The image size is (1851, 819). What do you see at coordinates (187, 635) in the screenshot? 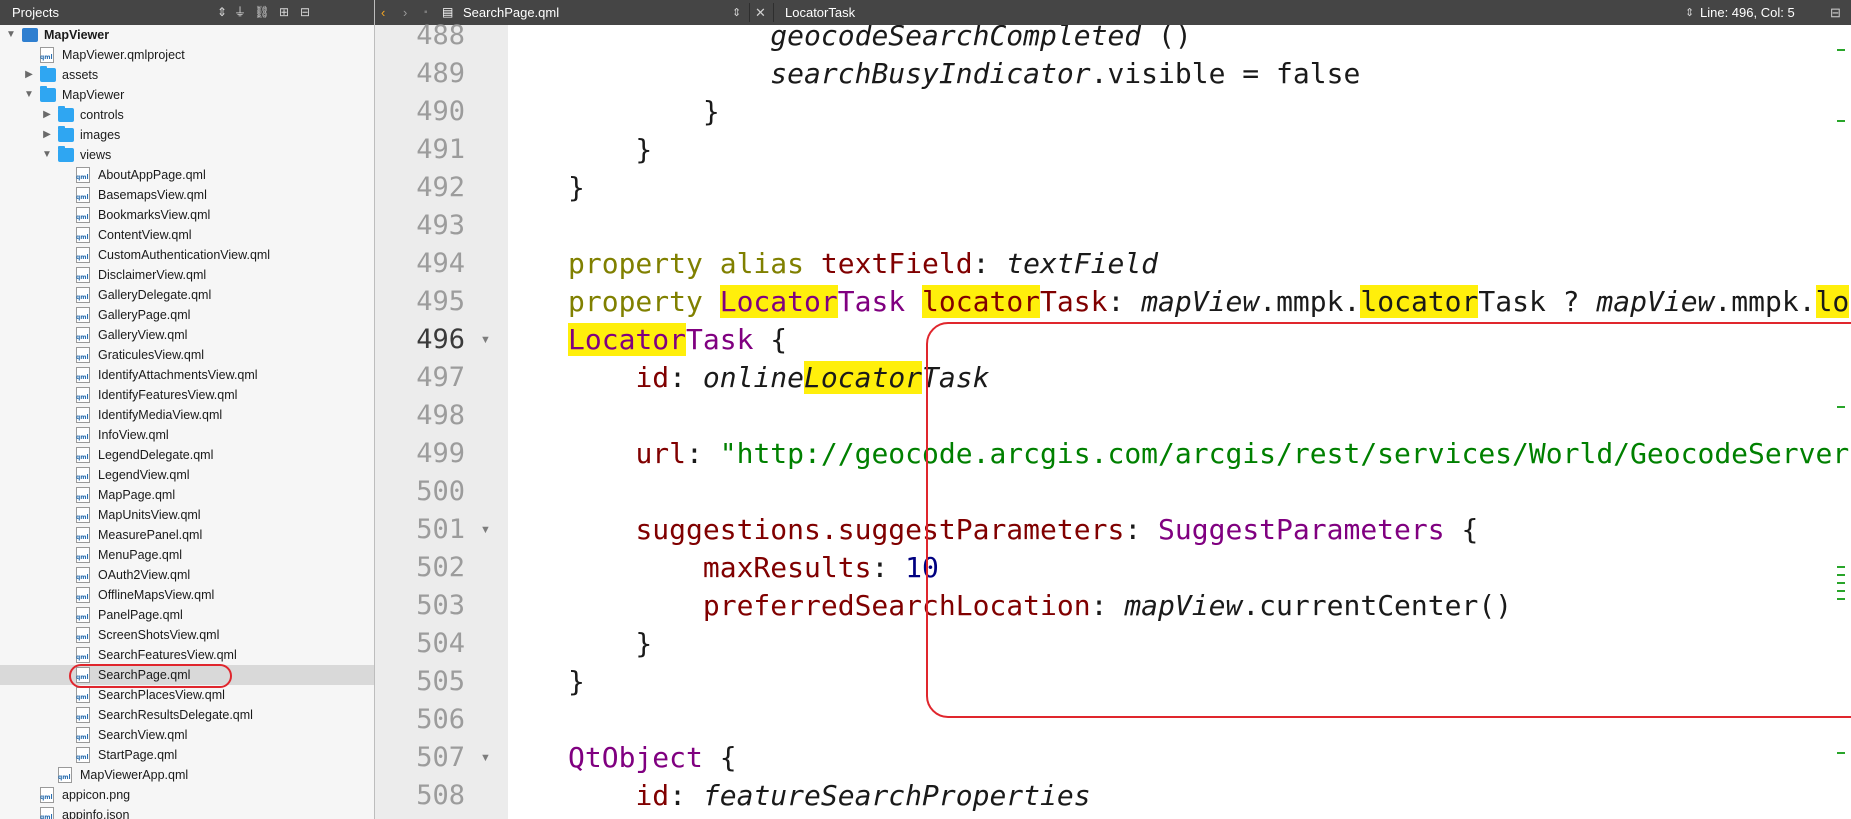
I see `tree-item: qml ScreenShotsView.qml` at bounding box center [187, 635].